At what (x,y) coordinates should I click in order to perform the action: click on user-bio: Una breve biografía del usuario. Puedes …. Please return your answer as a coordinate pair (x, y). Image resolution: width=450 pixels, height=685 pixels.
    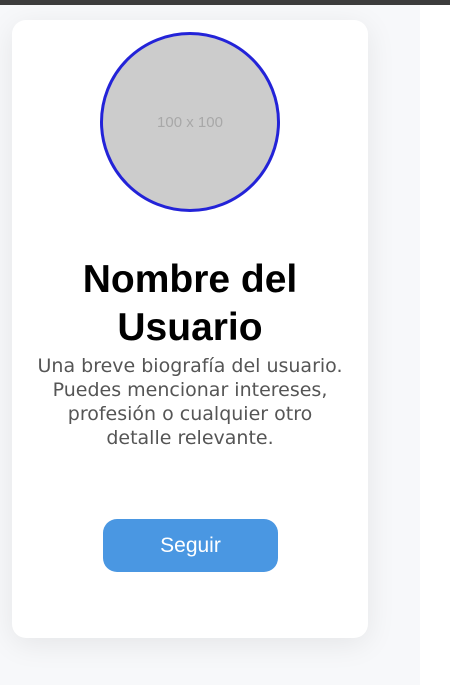
    Looking at the image, I should click on (190, 402).